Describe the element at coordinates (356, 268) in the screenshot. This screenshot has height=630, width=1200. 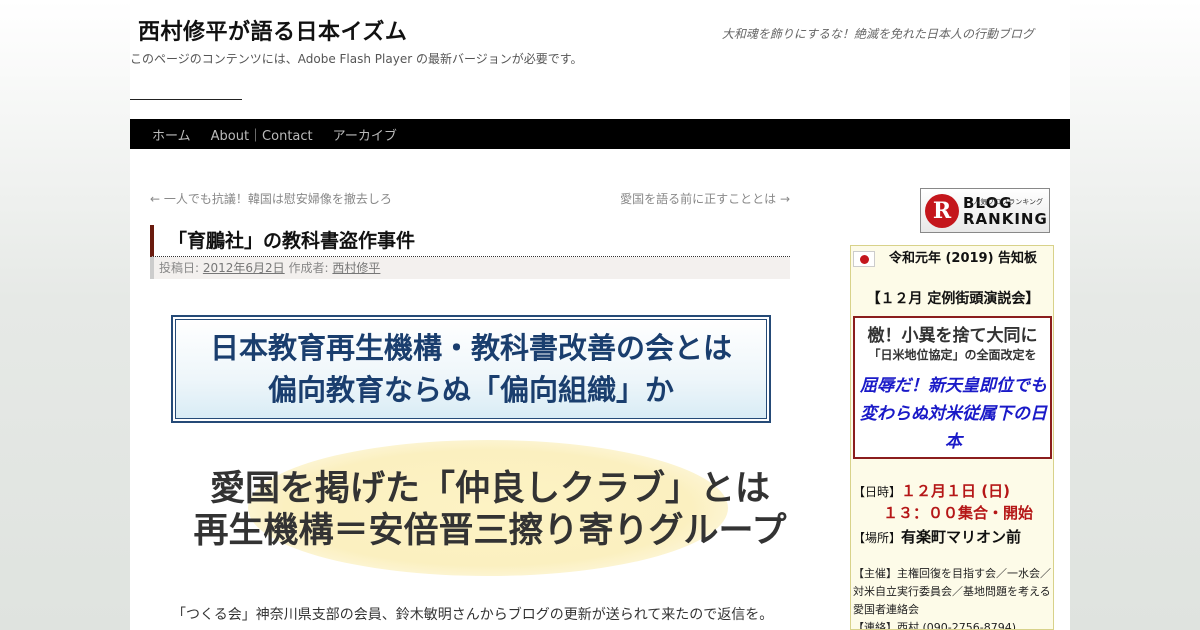
I see `post-author-link: 西村修平` at that location.